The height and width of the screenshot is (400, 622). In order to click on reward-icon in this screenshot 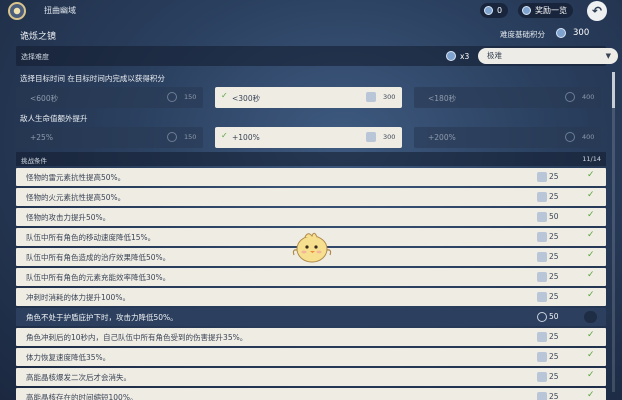, I will do `click(526, 10)`.